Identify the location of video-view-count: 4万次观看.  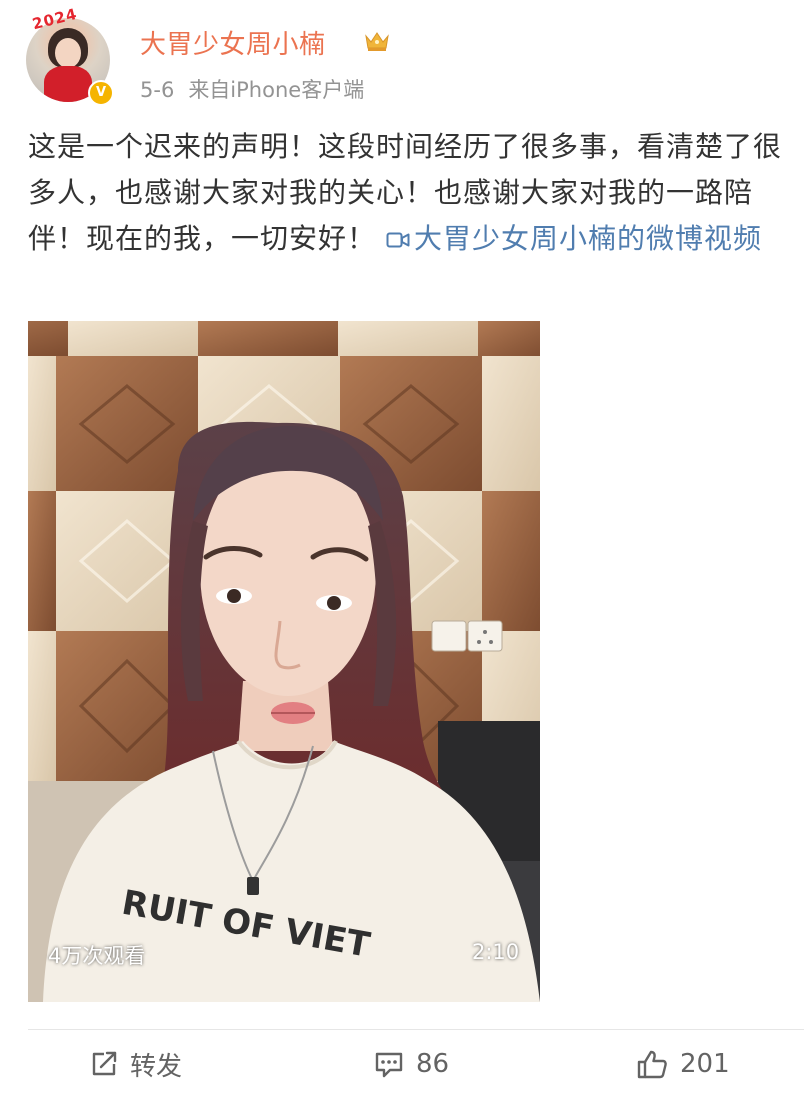
(97, 956).